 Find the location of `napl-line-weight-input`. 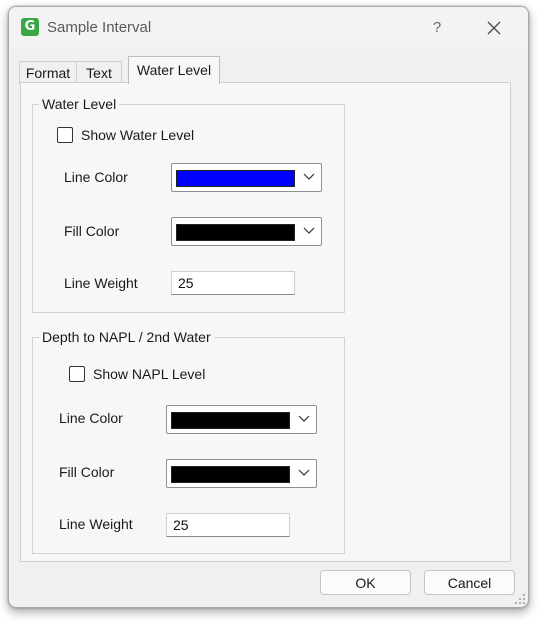

napl-line-weight-input is located at coordinates (228, 525).